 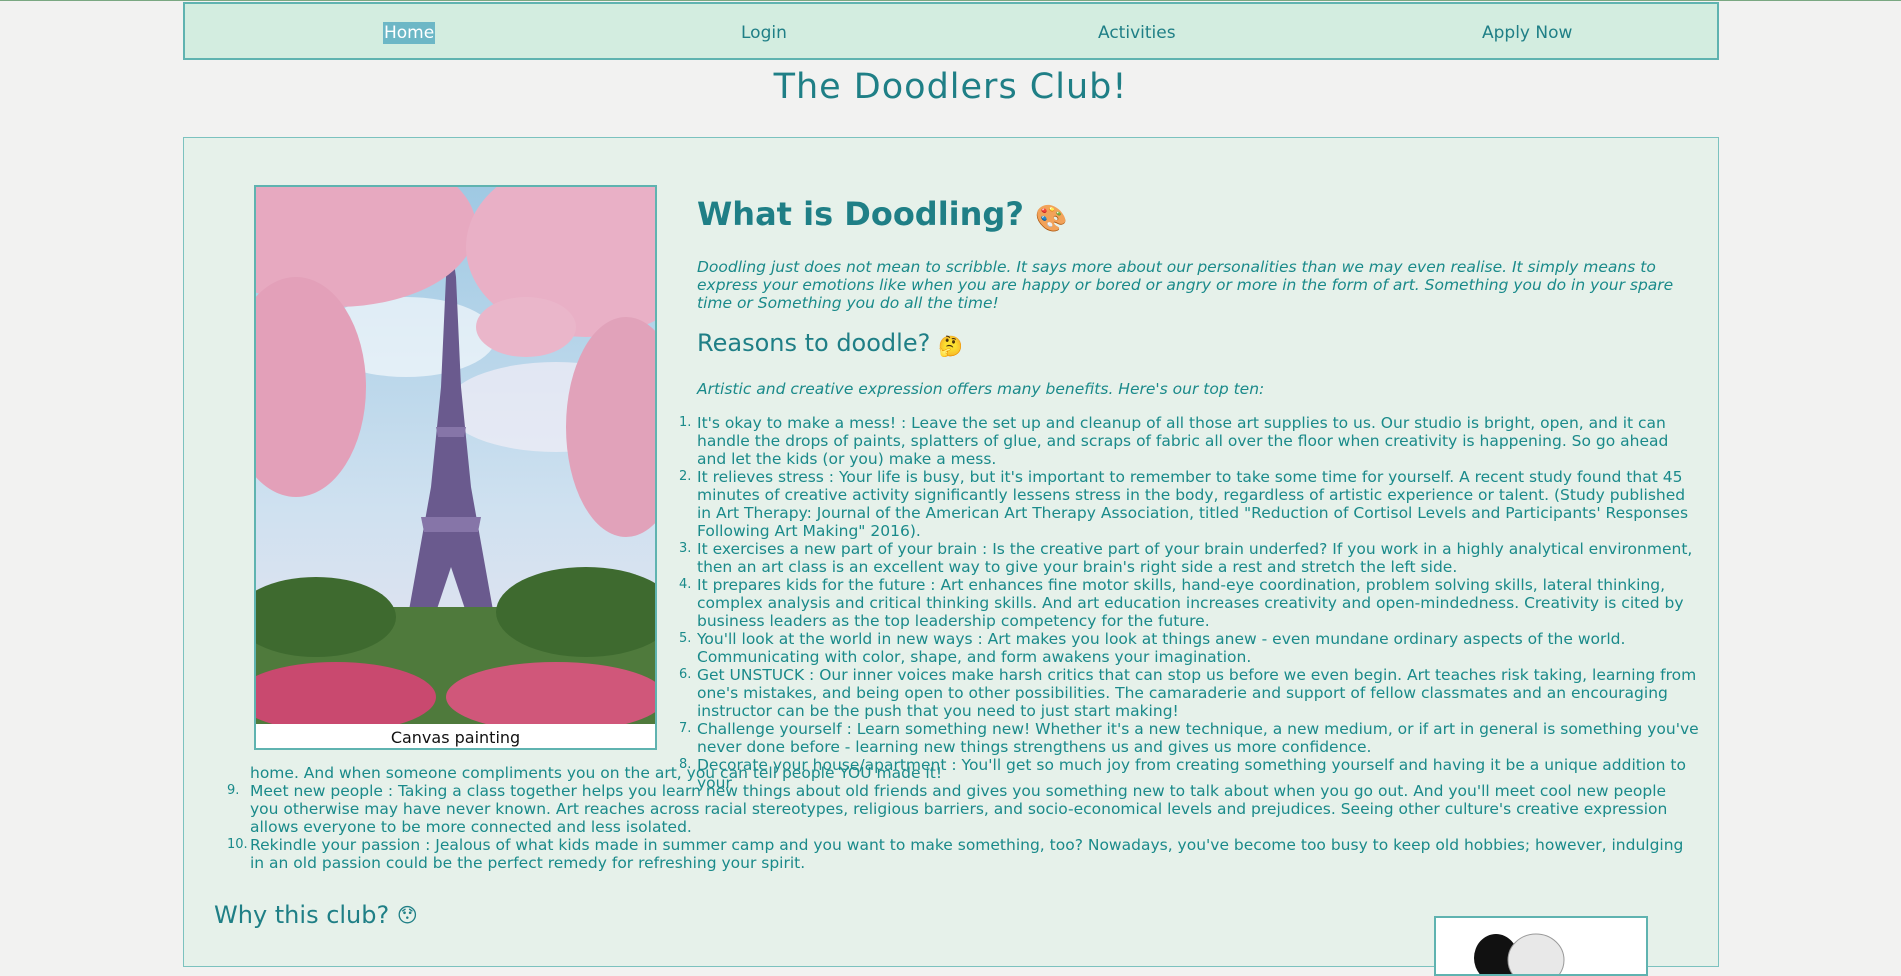 I want to click on list-item-number: 3., so click(x=685, y=548).